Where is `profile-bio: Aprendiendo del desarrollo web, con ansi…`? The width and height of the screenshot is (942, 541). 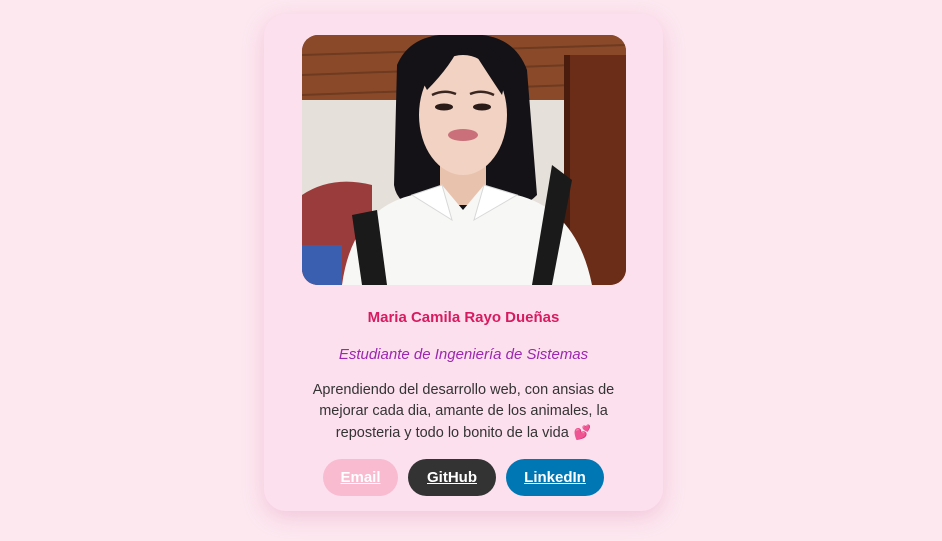 profile-bio: Aprendiendo del desarrollo web, con ansi… is located at coordinates (463, 412).